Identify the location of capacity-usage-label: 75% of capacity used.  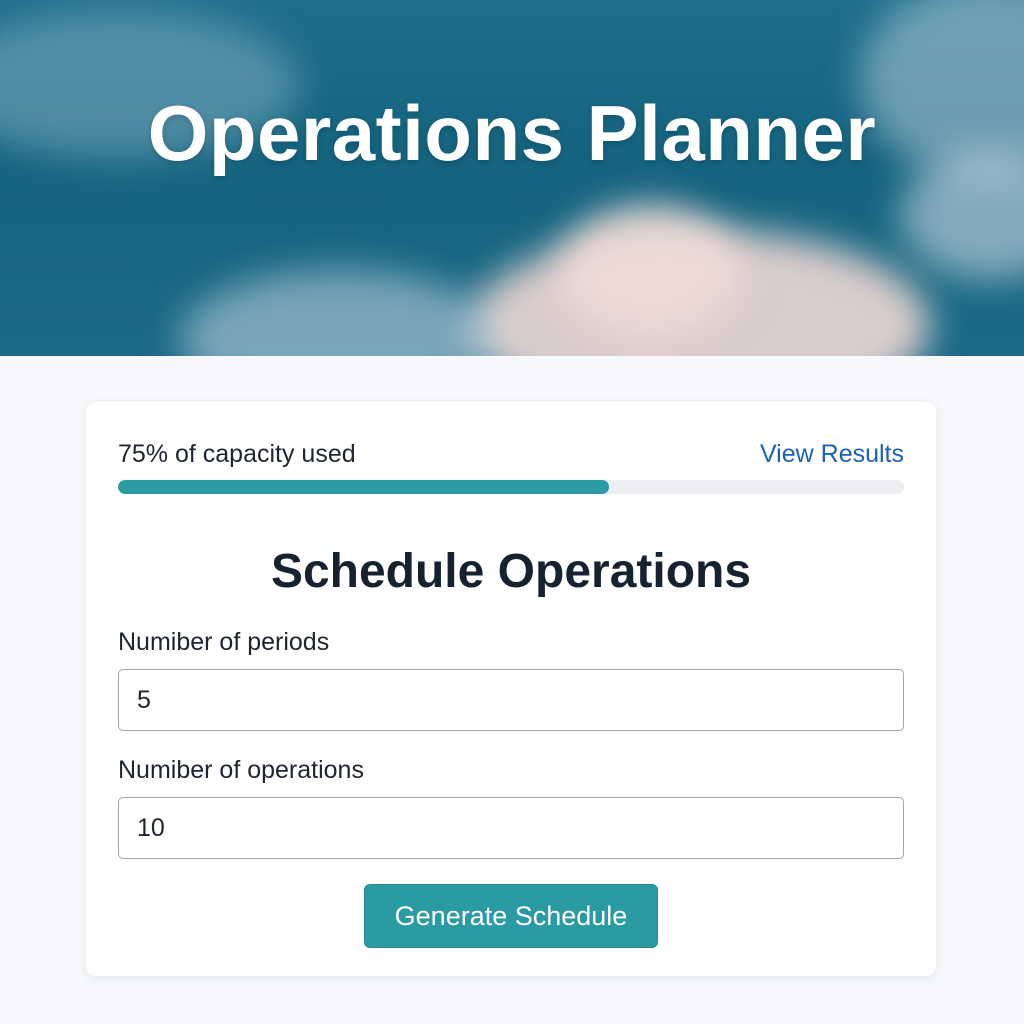
(237, 454).